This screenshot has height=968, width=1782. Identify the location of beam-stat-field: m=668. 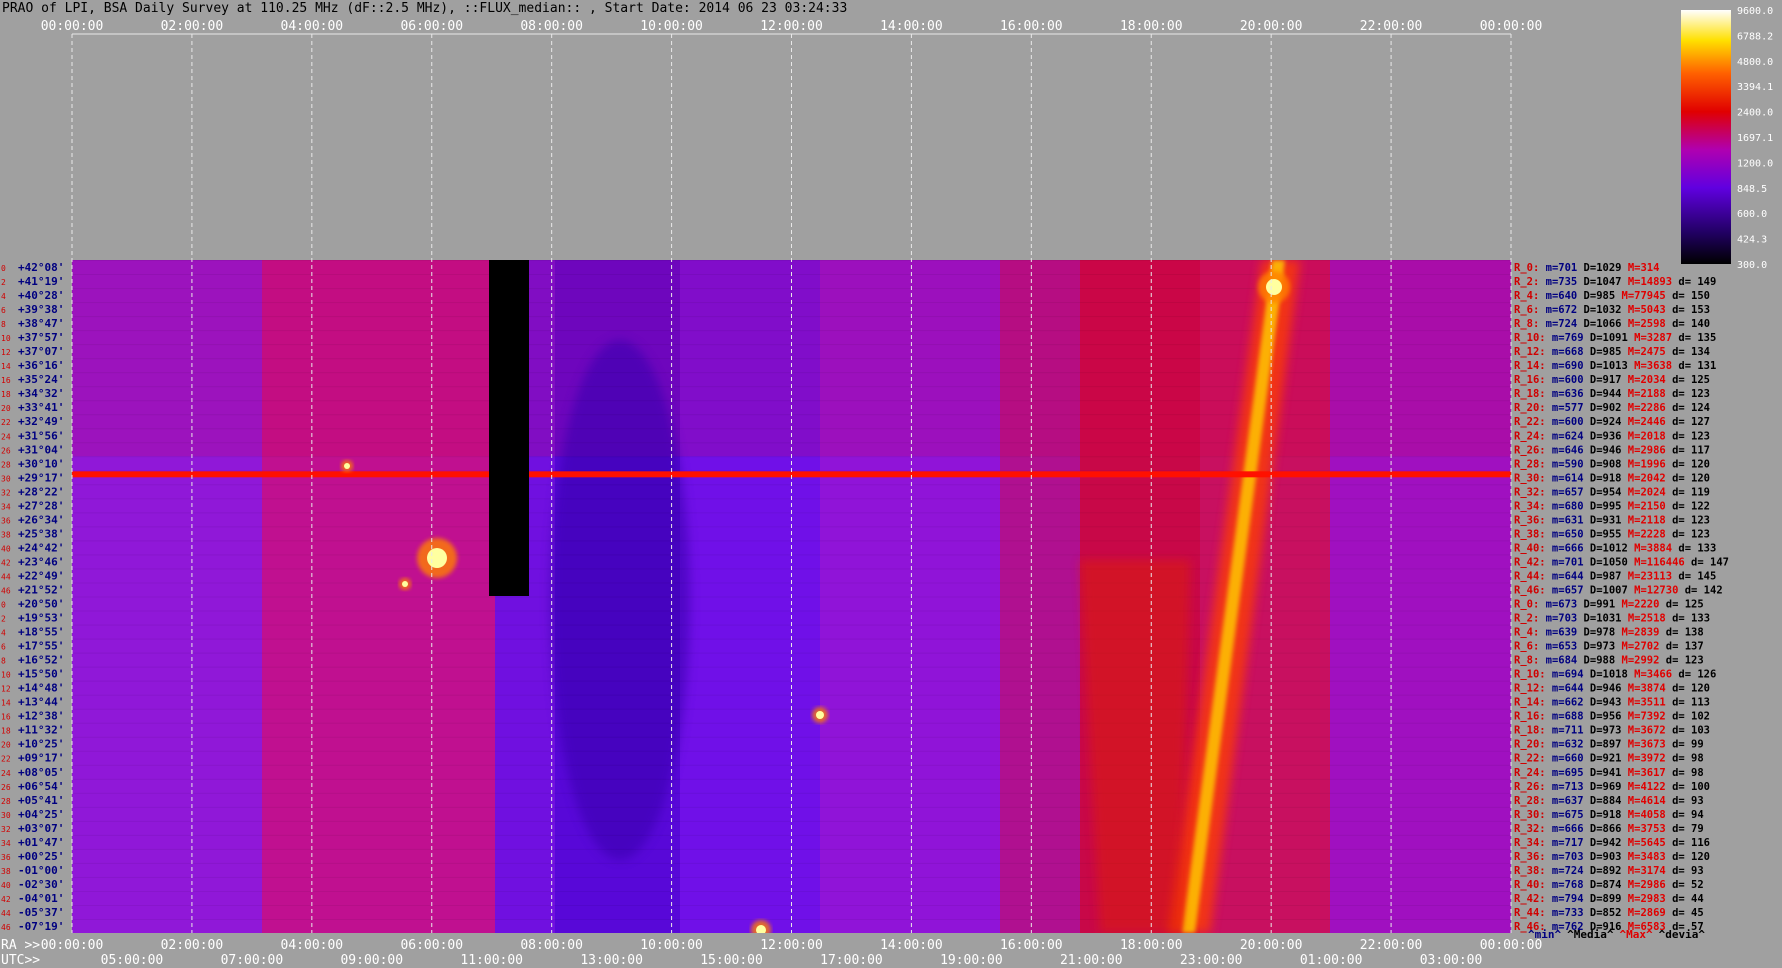
(1565, 352).